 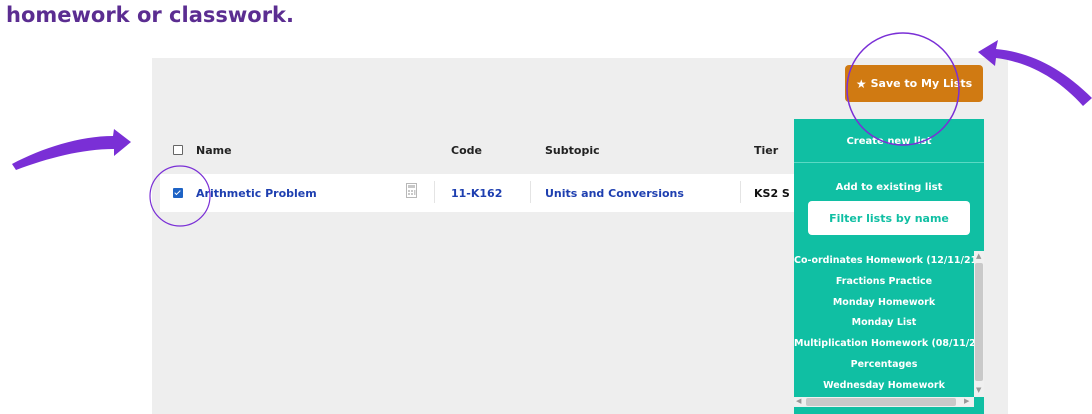 I want to click on list-item: Monday List, so click(x=884, y=323).